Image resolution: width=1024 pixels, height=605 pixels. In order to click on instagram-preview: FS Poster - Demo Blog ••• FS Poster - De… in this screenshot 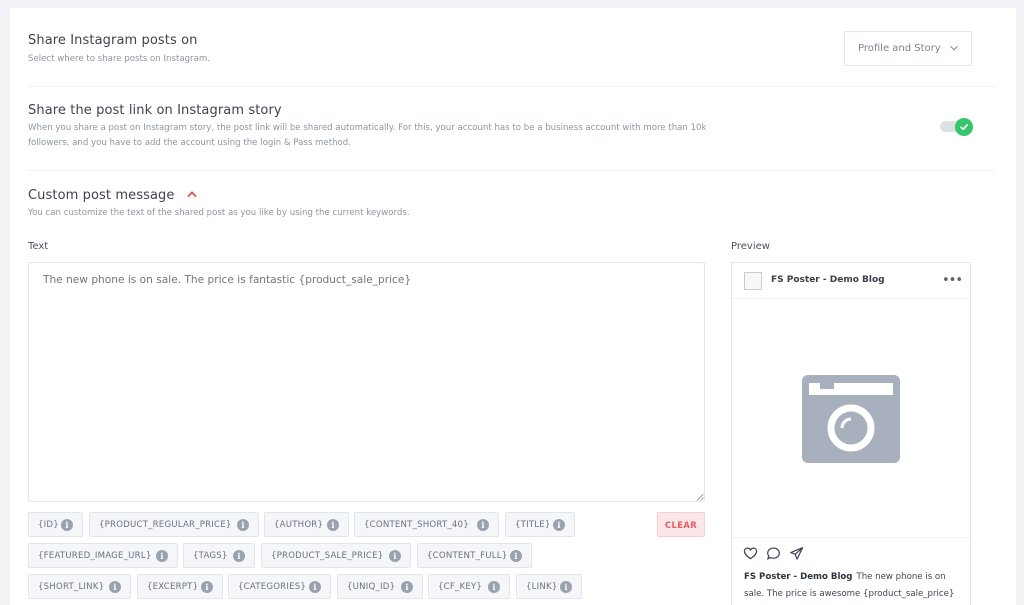, I will do `click(851, 433)`.